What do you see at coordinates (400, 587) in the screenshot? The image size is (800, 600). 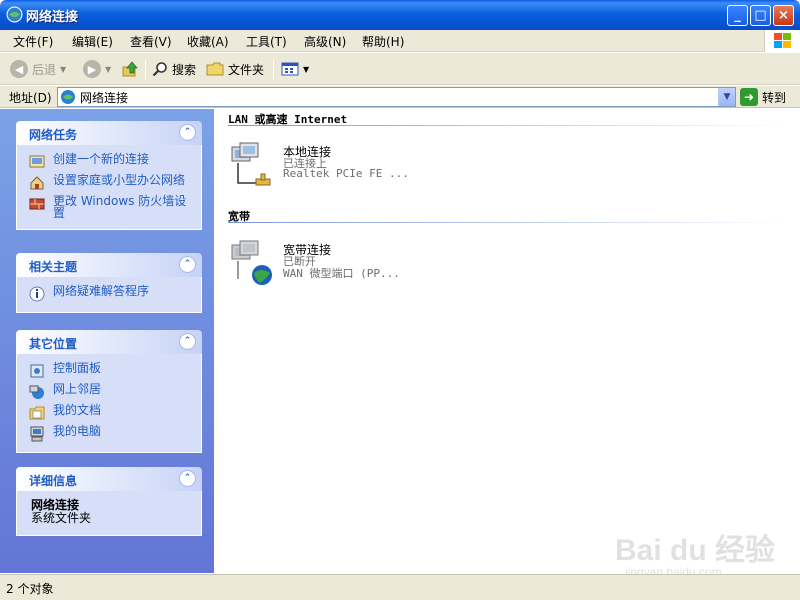 I see `status-bar: 2 个对象` at bounding box center [400, 587].